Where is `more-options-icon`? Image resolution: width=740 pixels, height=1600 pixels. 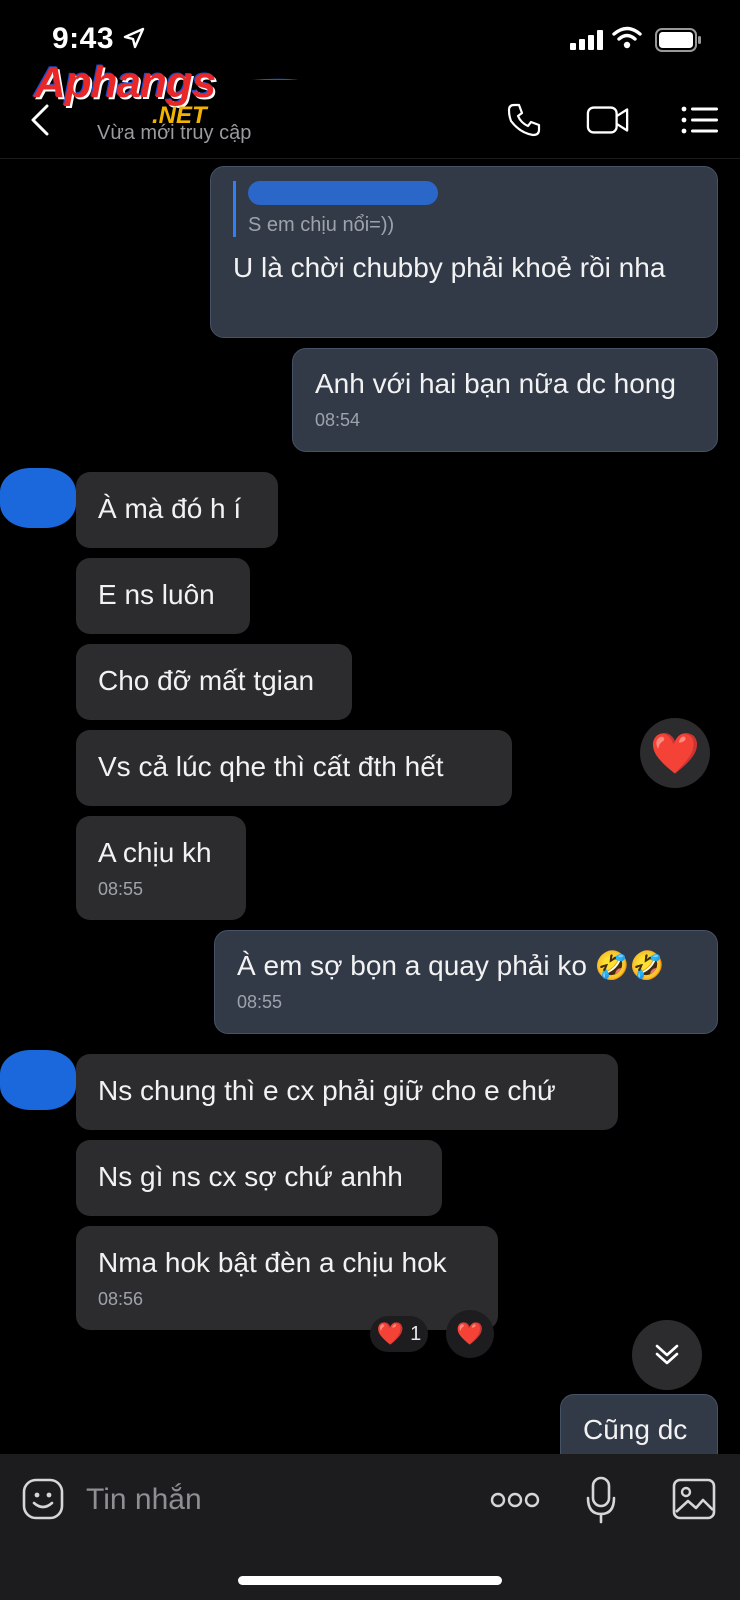
more-options-icon is located at coordinates (515, 1500).